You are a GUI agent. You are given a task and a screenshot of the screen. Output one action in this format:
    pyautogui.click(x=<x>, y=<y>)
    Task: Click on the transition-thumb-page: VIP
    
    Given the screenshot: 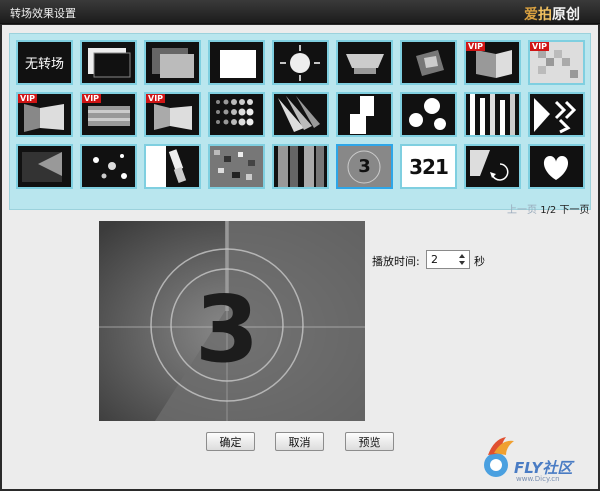 What is the action you would take?
    pyautogui.click(x=44, y=114)
    